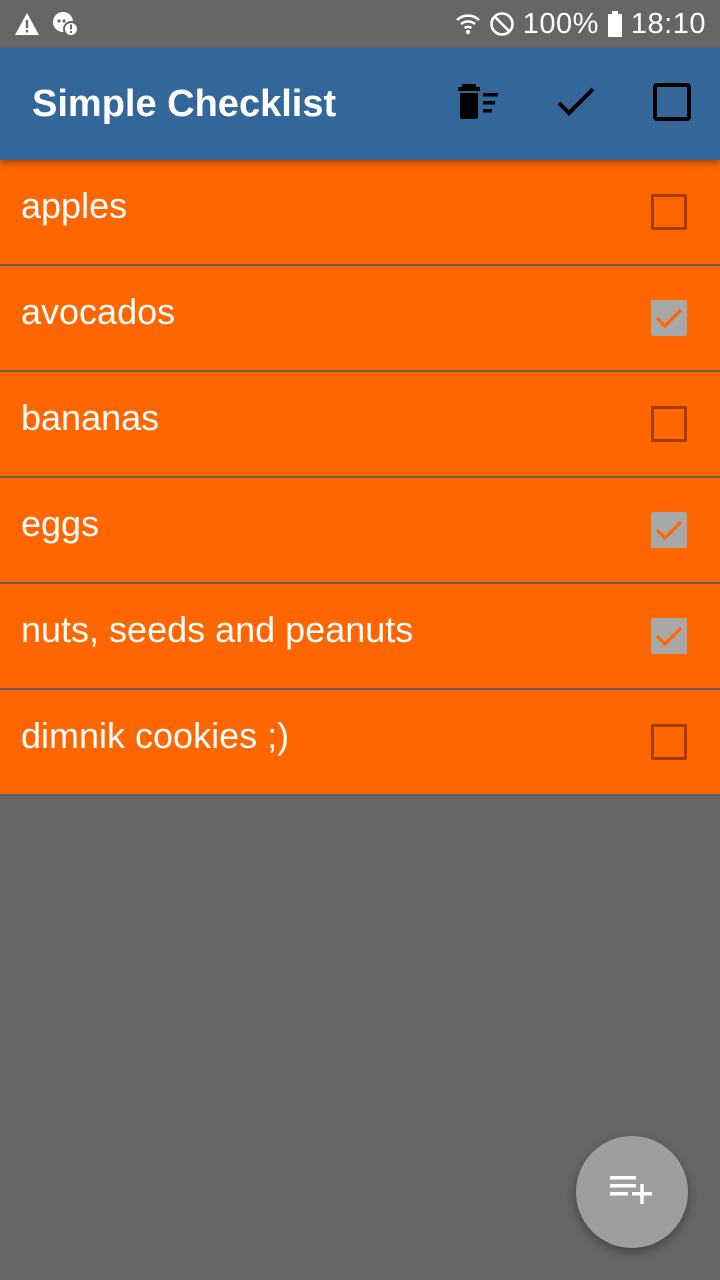  I want to click on list-item: nuts, seeds and peanuts, so click(360, 637).